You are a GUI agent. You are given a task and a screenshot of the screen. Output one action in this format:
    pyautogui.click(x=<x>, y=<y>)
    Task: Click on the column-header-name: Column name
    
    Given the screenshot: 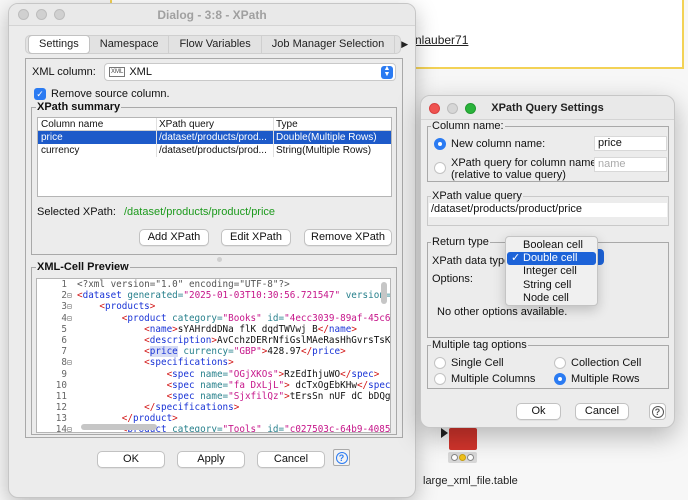 What is the action you would take?
    pyautogui.click(x=97, y=124)
    